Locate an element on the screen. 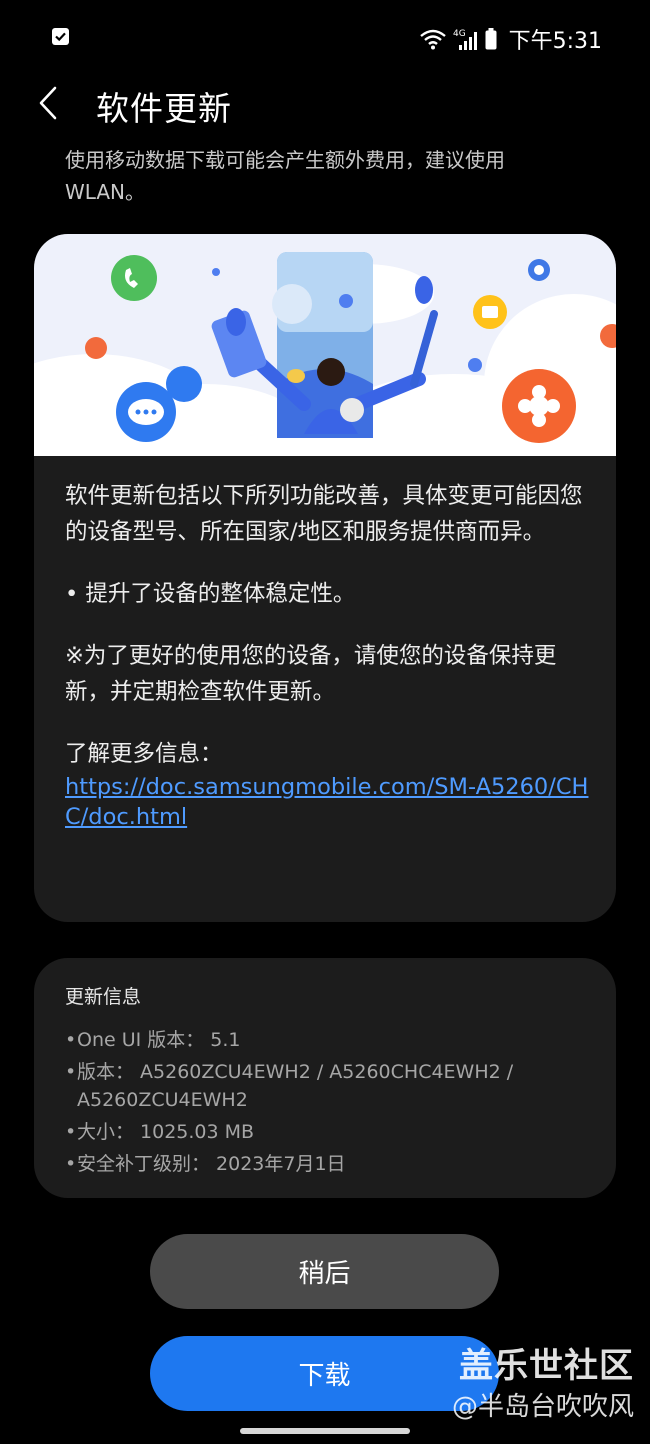 The image size is (650, 1444). info-value-size: 1025.03 MB is located at coordinates (197, 1132).